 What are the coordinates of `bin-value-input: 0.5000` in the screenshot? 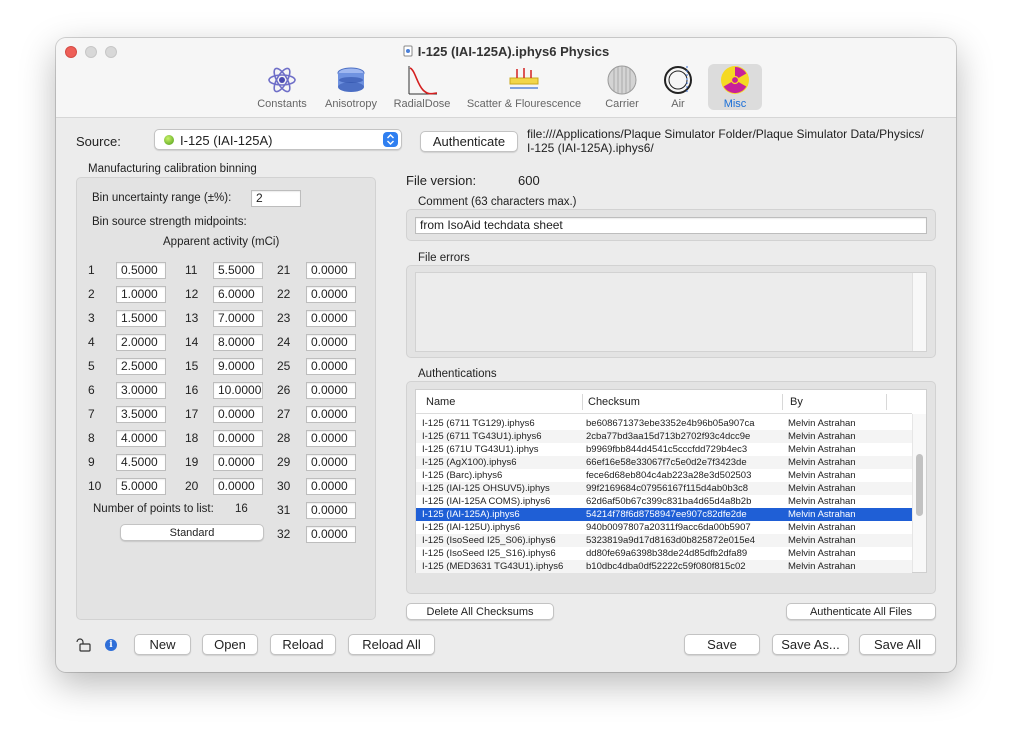 It's located at (141, 270).